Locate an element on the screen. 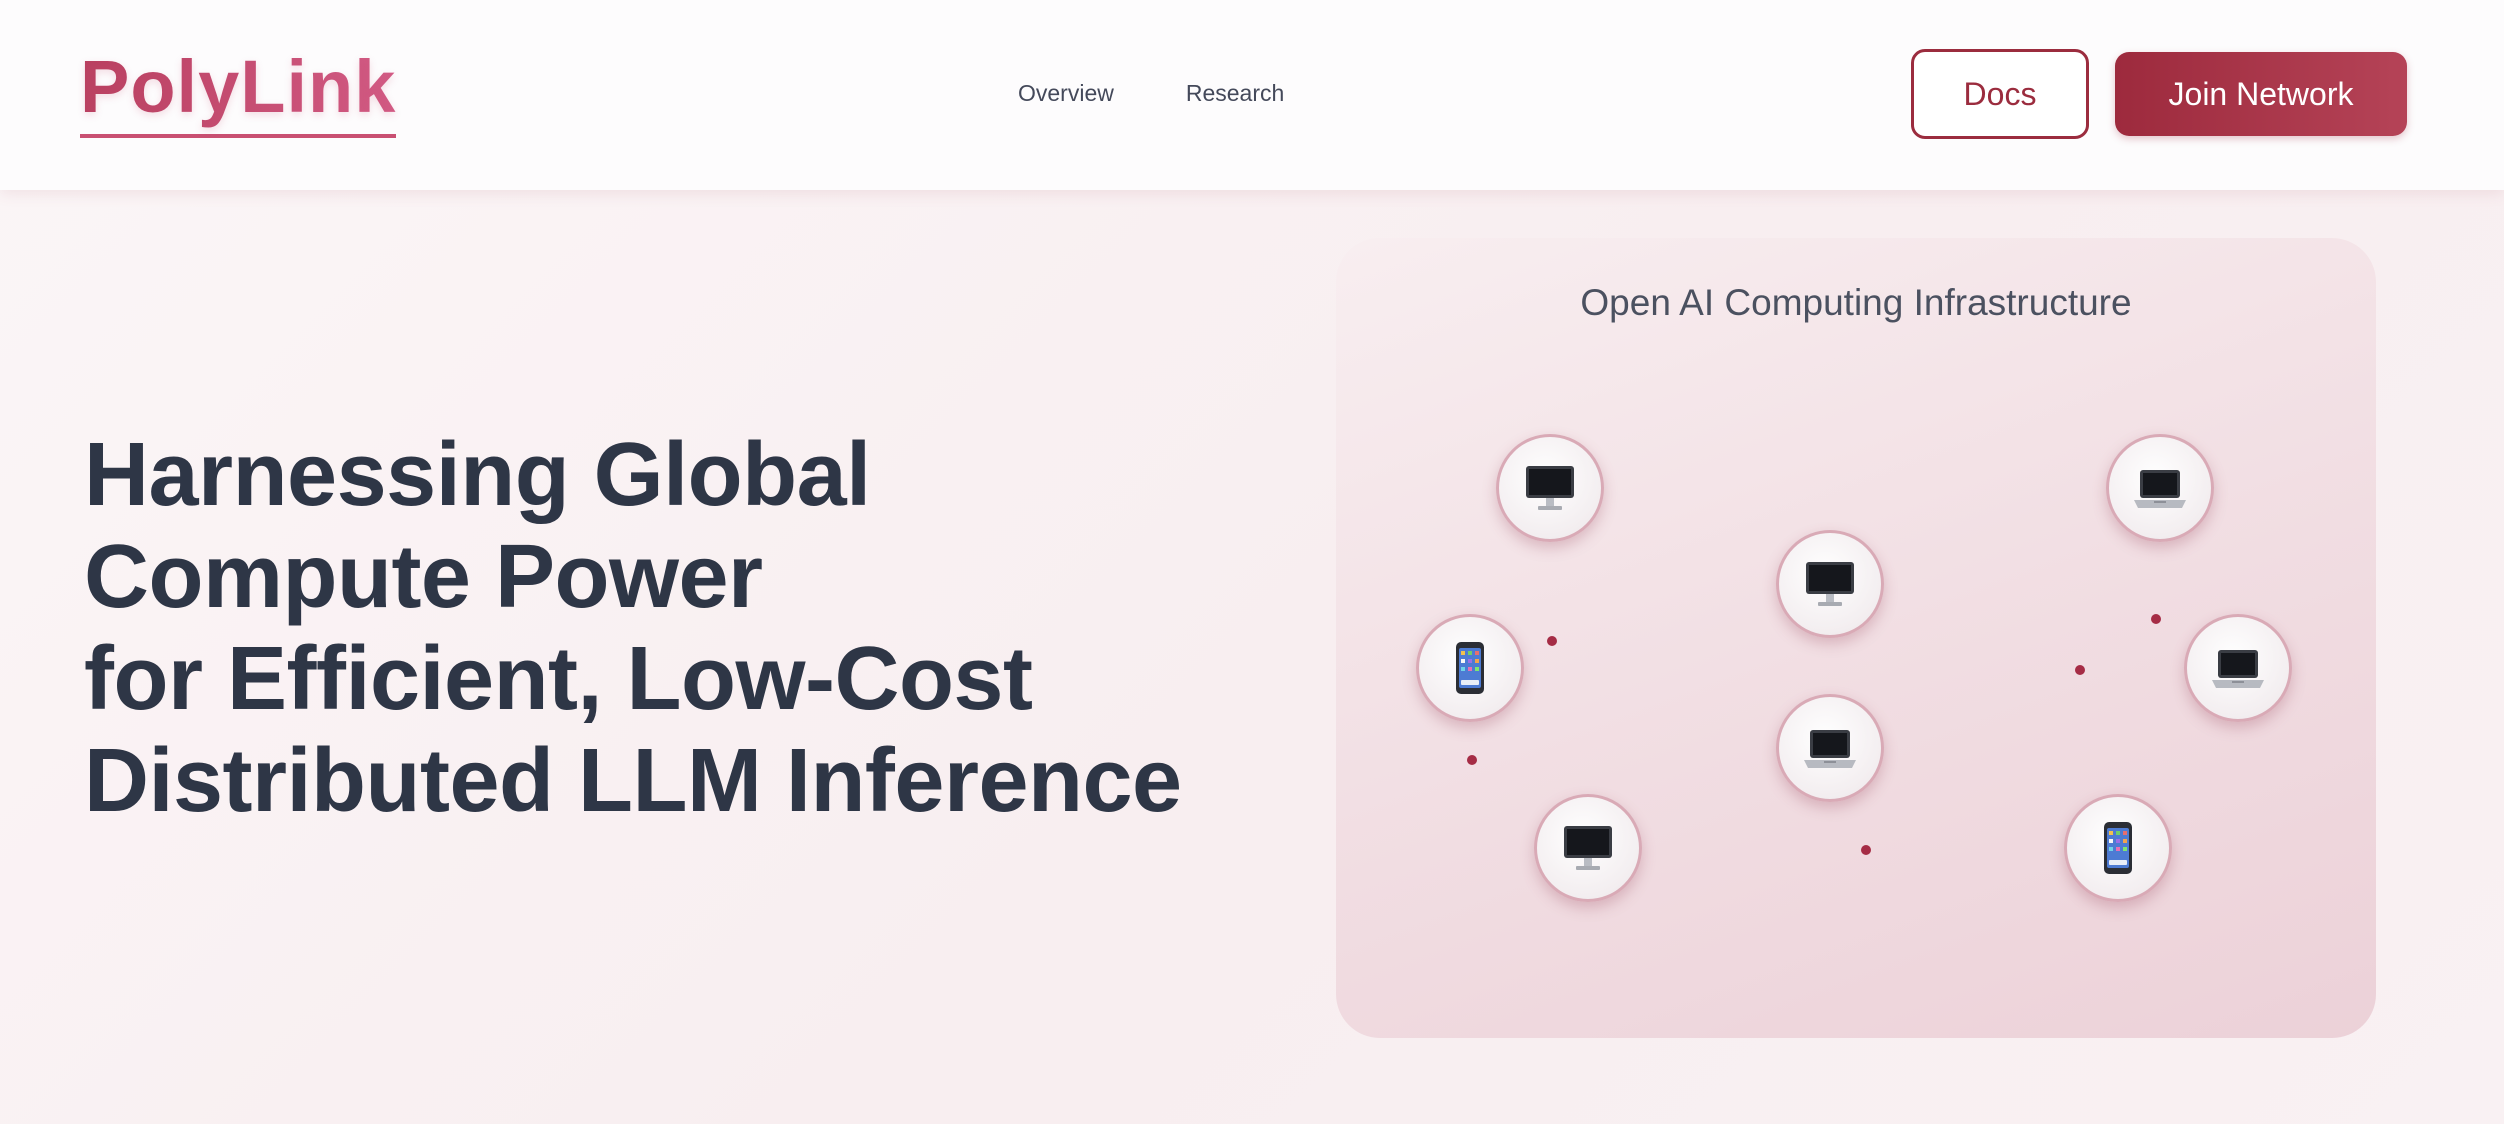 The width and height of the screenshot is (2504, 1124). logo: PolyLink is located at coordinates (238, 94).